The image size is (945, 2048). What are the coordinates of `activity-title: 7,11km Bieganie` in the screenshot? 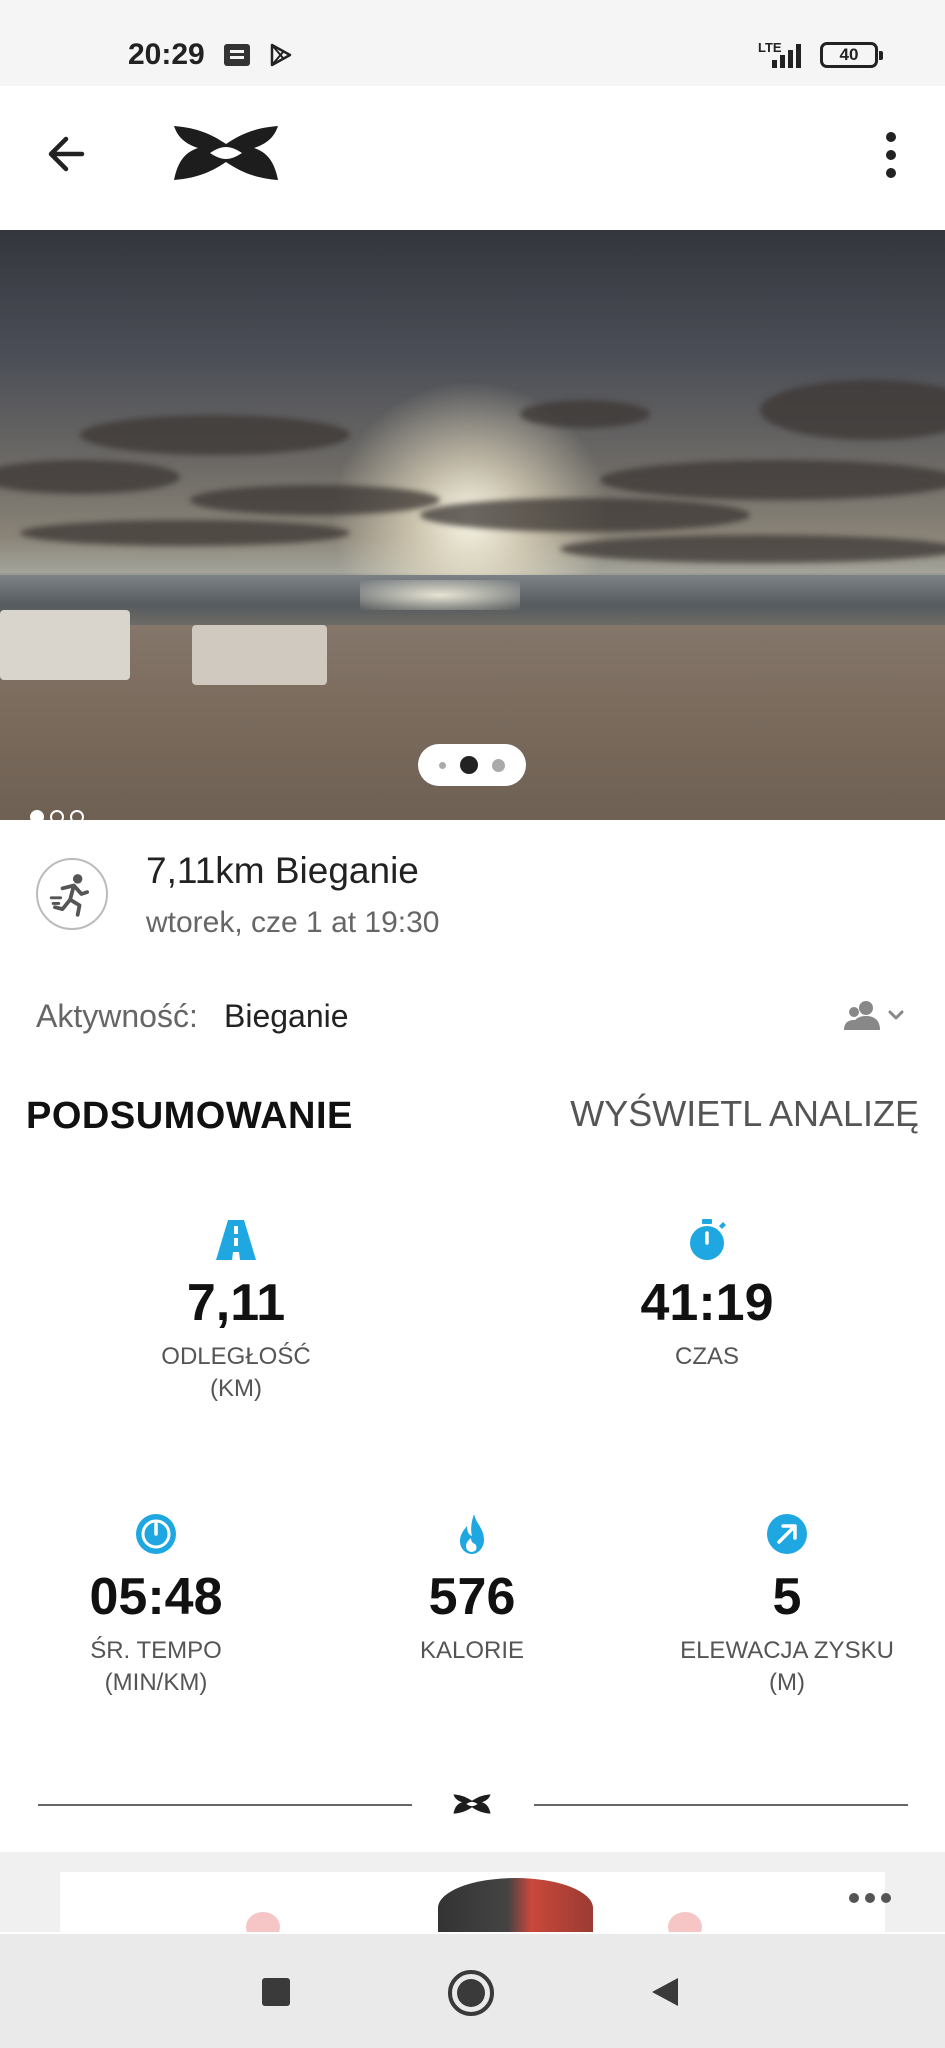 It's located at (282, 870).